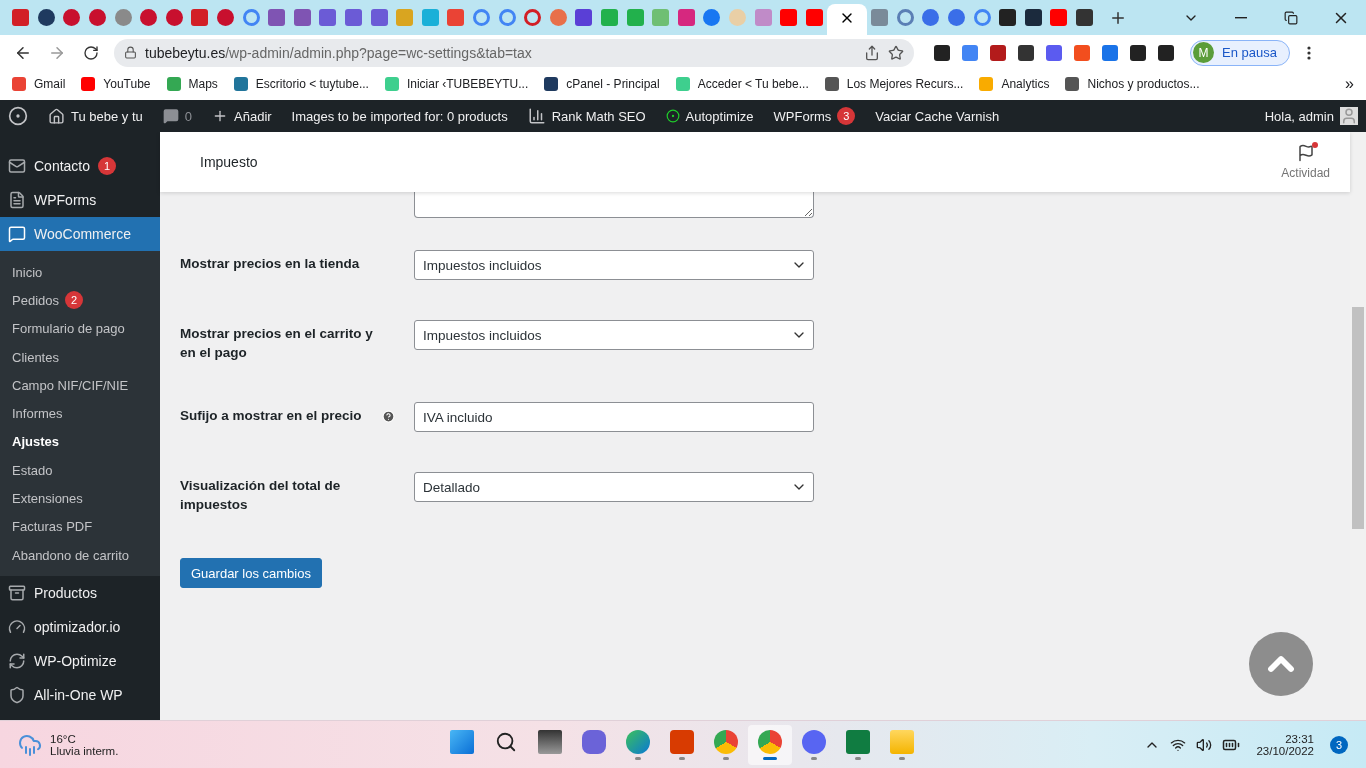 The image size is (1366, 768). I want to click on bookmark-link: Analytics, so click(1014, 83).